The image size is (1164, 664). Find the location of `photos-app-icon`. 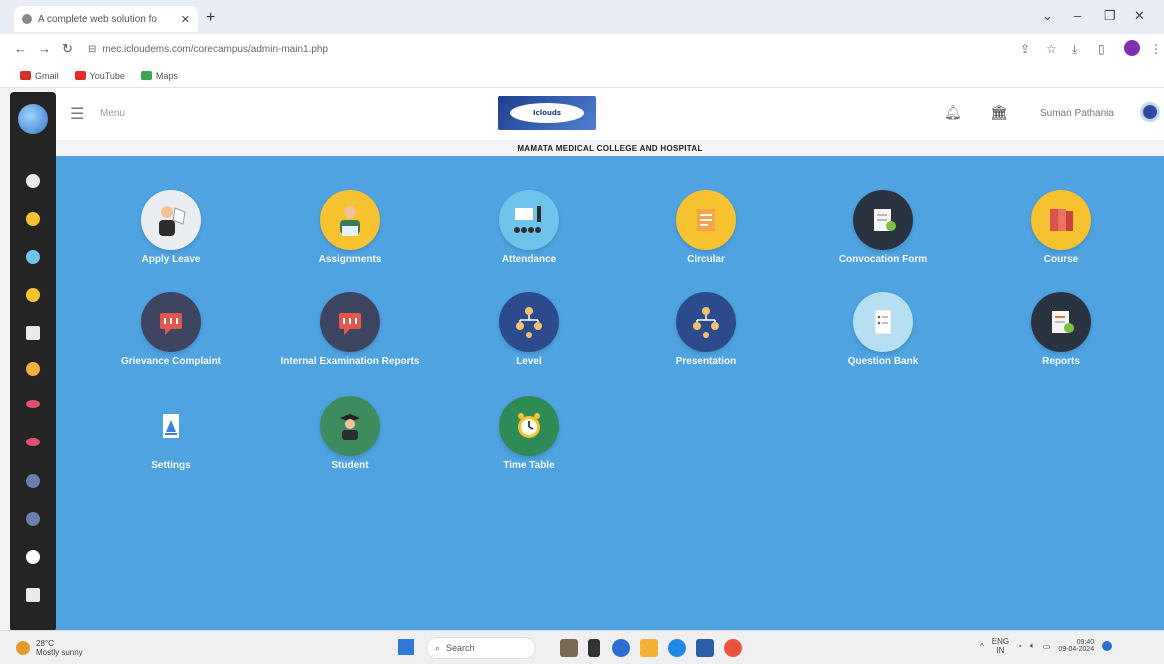

photos-app-icon is located at coordinates (569, 648).